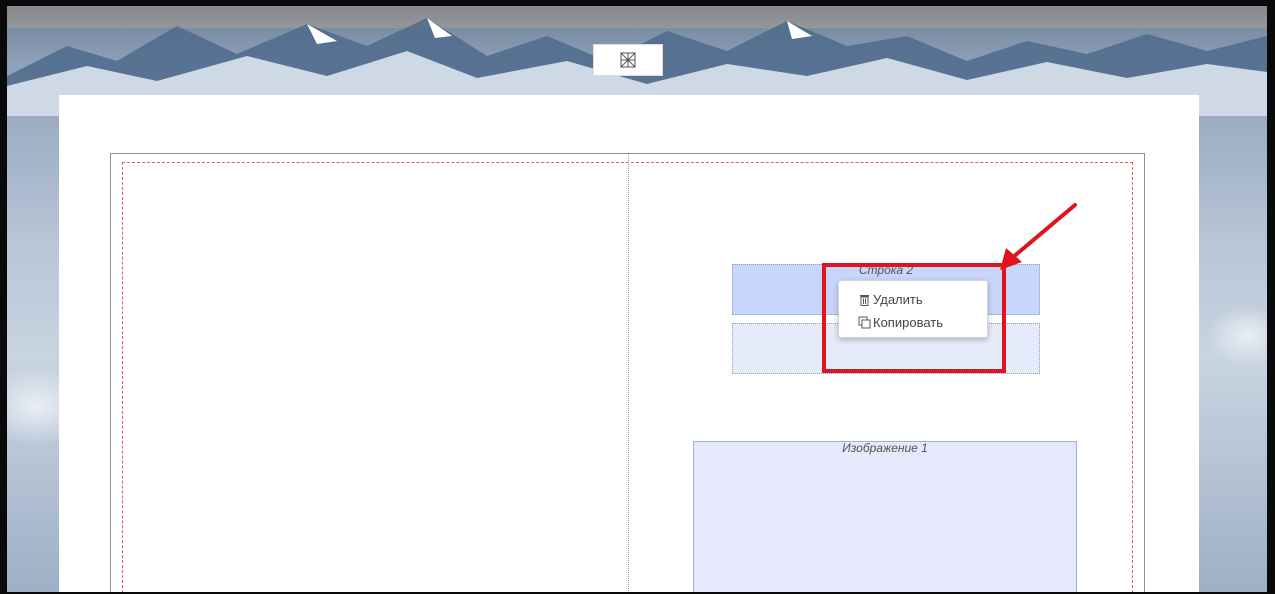  Describe the element at coordinates (628, 373) in the screenshot. I see `spread-fold-line` at that location.